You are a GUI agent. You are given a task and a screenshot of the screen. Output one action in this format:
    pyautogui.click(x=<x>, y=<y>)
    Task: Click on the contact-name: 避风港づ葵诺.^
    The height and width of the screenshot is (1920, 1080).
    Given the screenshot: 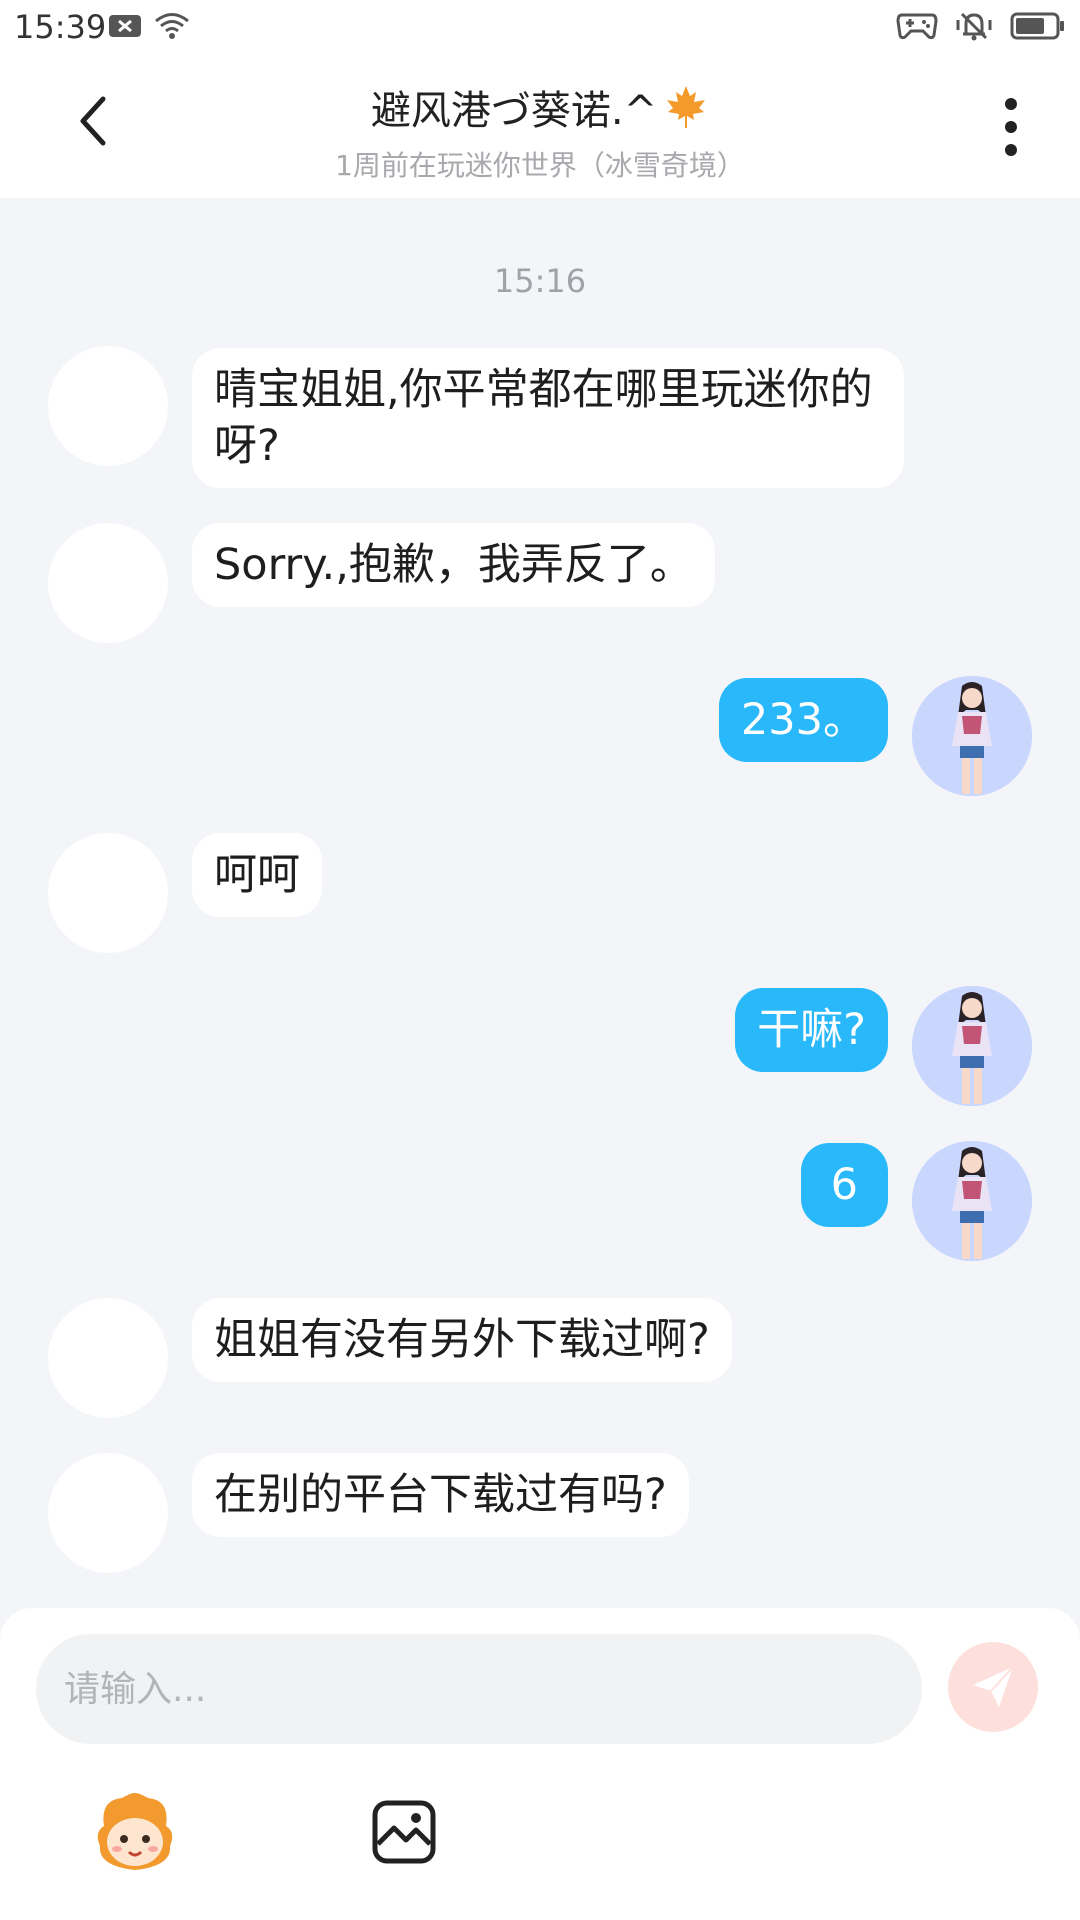 What is the action you would take?
    pyautogui.click(x=540, y=107)
    